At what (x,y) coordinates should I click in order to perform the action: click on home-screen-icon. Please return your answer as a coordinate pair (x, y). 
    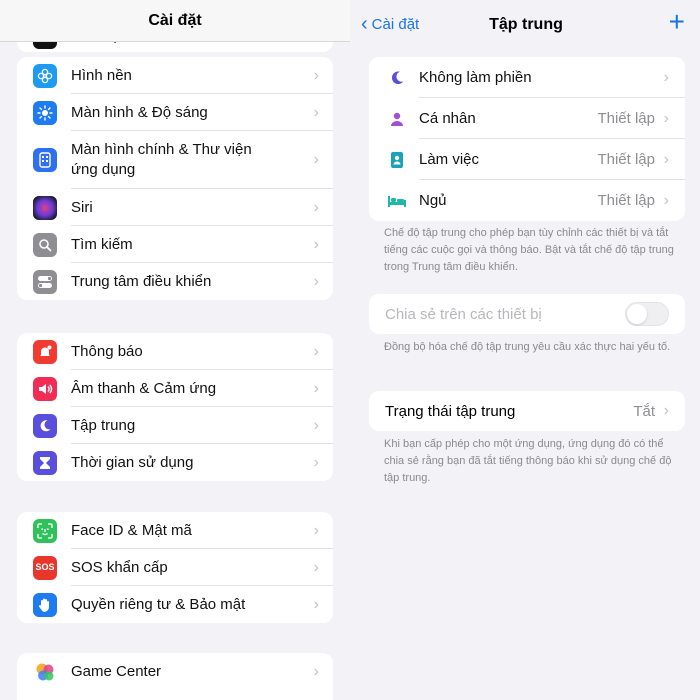
    Looking at the image, I should click on (45, 160).